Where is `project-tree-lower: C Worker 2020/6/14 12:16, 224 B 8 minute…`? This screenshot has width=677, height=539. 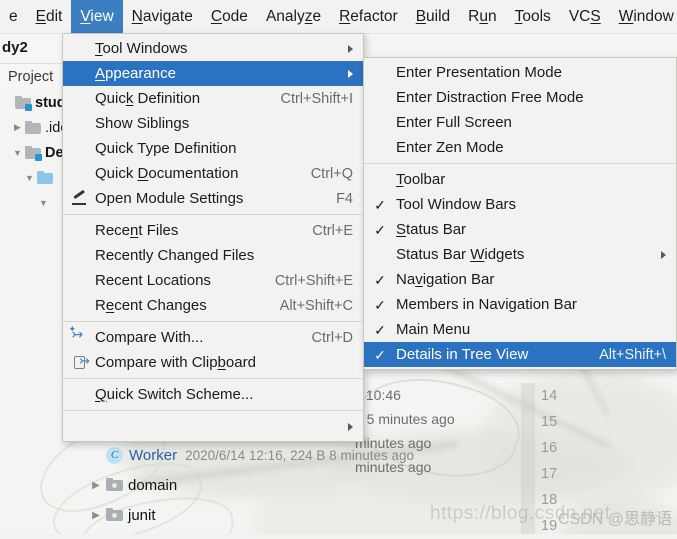 project-tree-lower: C Worker 2020/6/14 12:16, 224 B 8 minute… is located at coordinates (250, 485).